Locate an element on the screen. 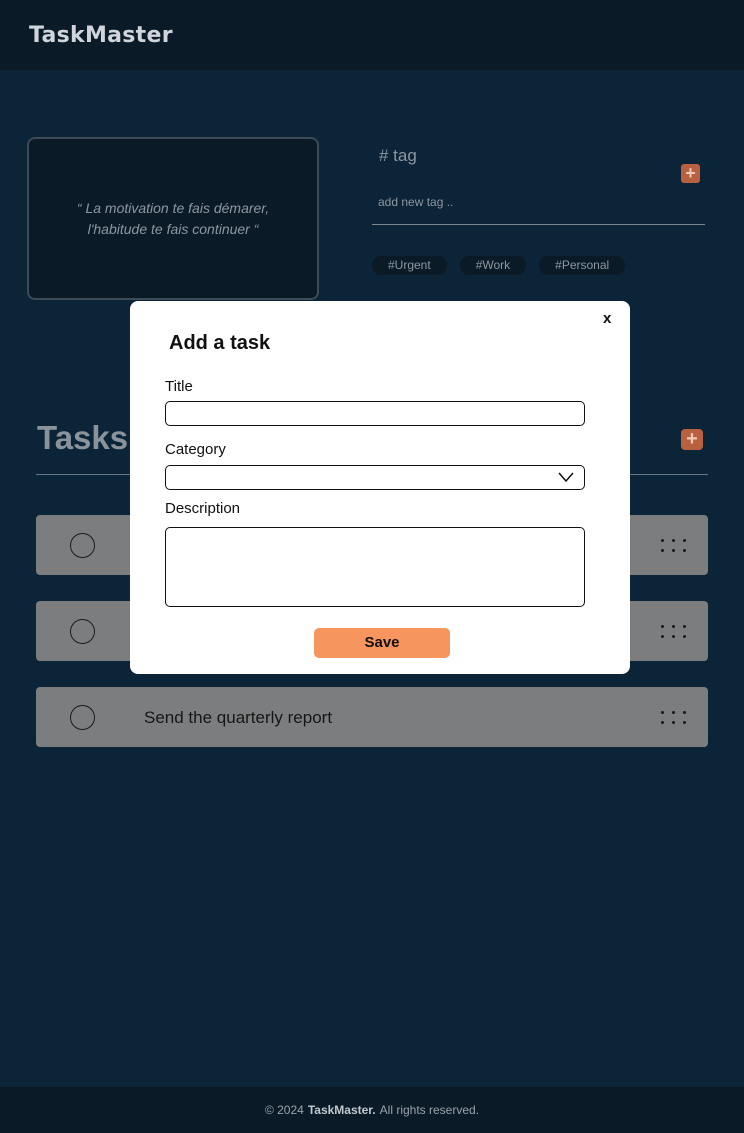 The width and height of the screenshot is (744, 1133). footer: © 2024 TaskMaster. All rights reserved. is located at coordinates (372, 1110).